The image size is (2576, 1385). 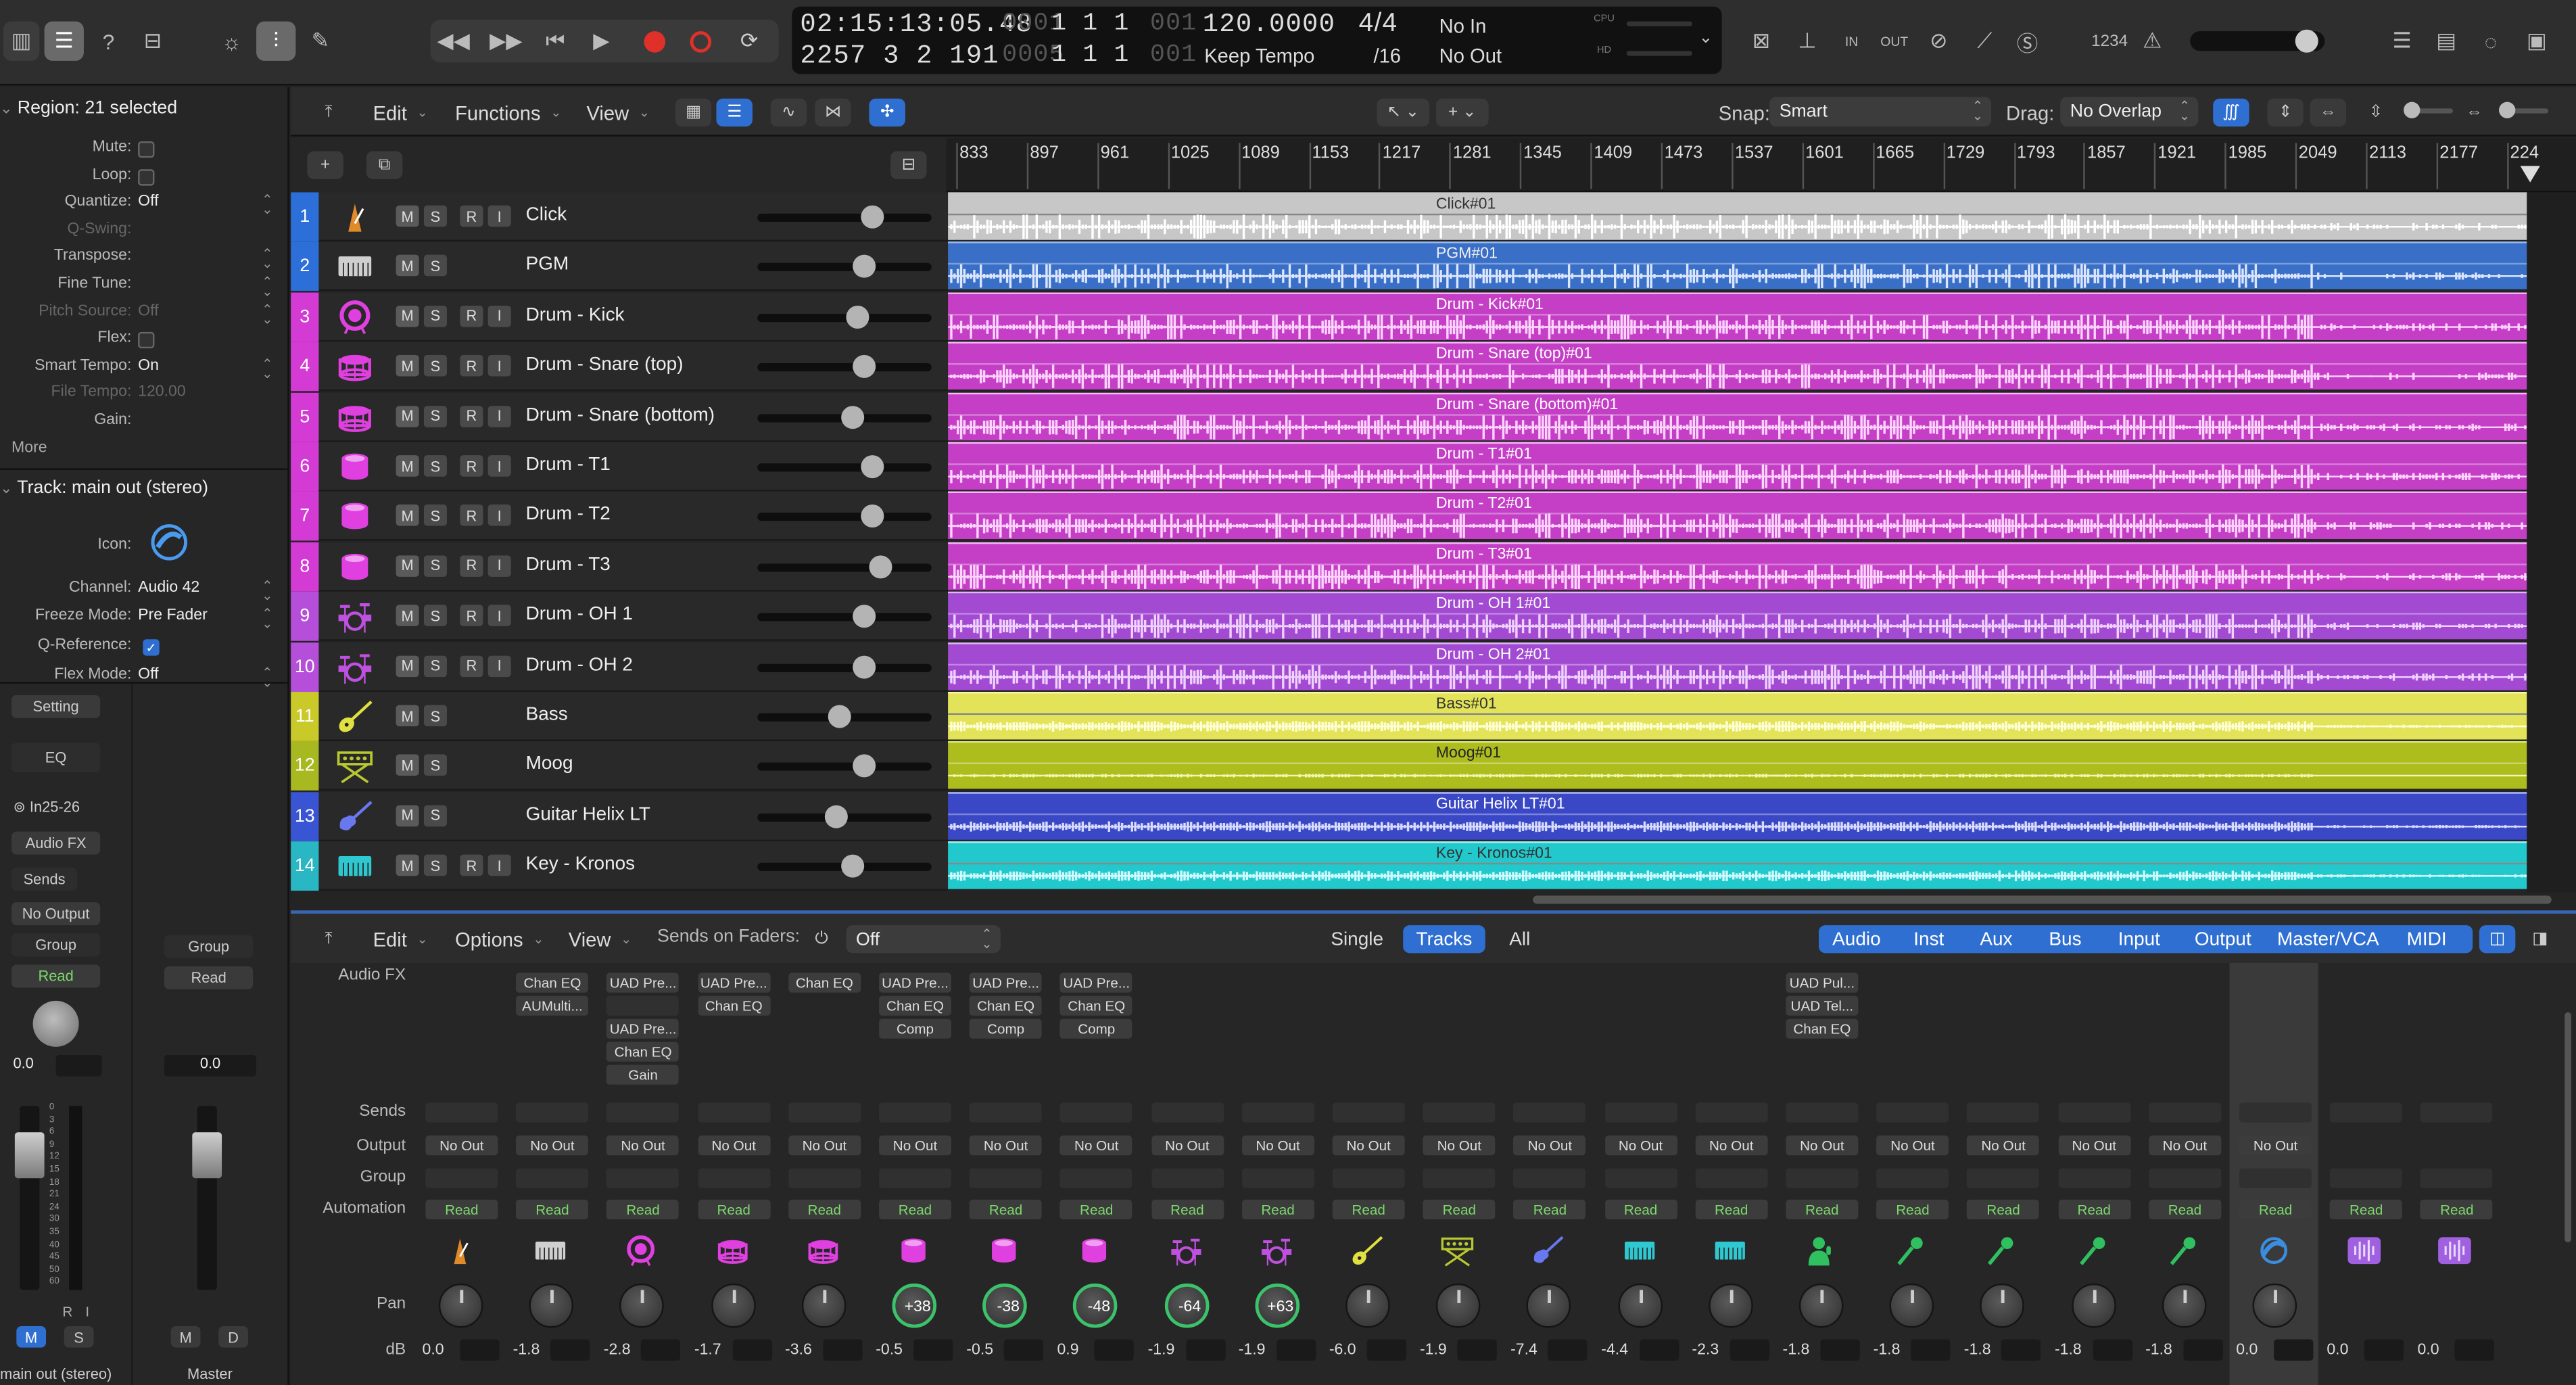 What do you see at coordinates (6, 488) in the screenshot?
I see `disclosure-icon: ⌄` at bounding box center [6, 488].